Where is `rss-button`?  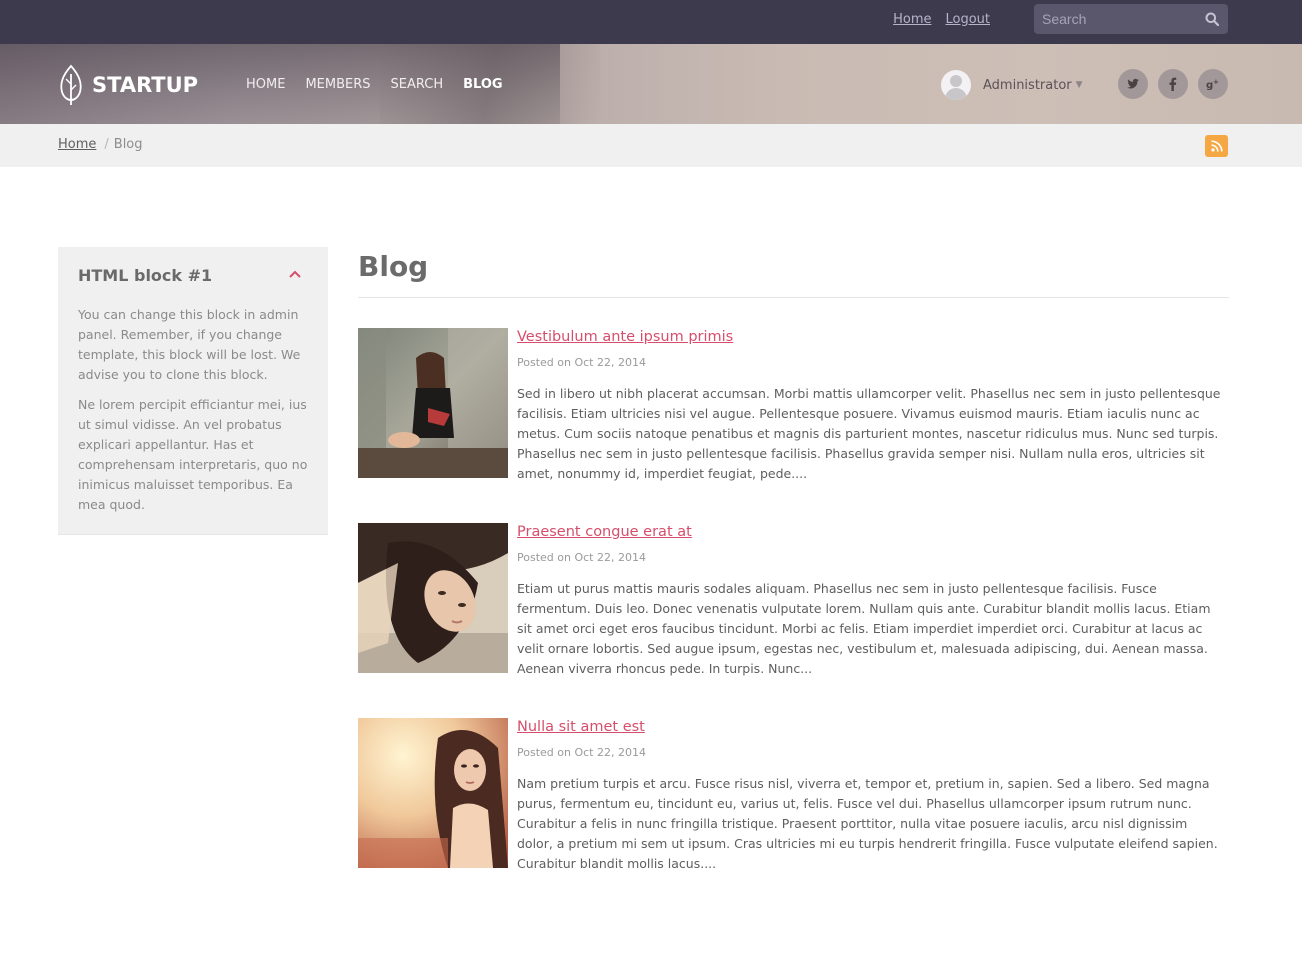 rss-button is located at coordinates (1216, 146).